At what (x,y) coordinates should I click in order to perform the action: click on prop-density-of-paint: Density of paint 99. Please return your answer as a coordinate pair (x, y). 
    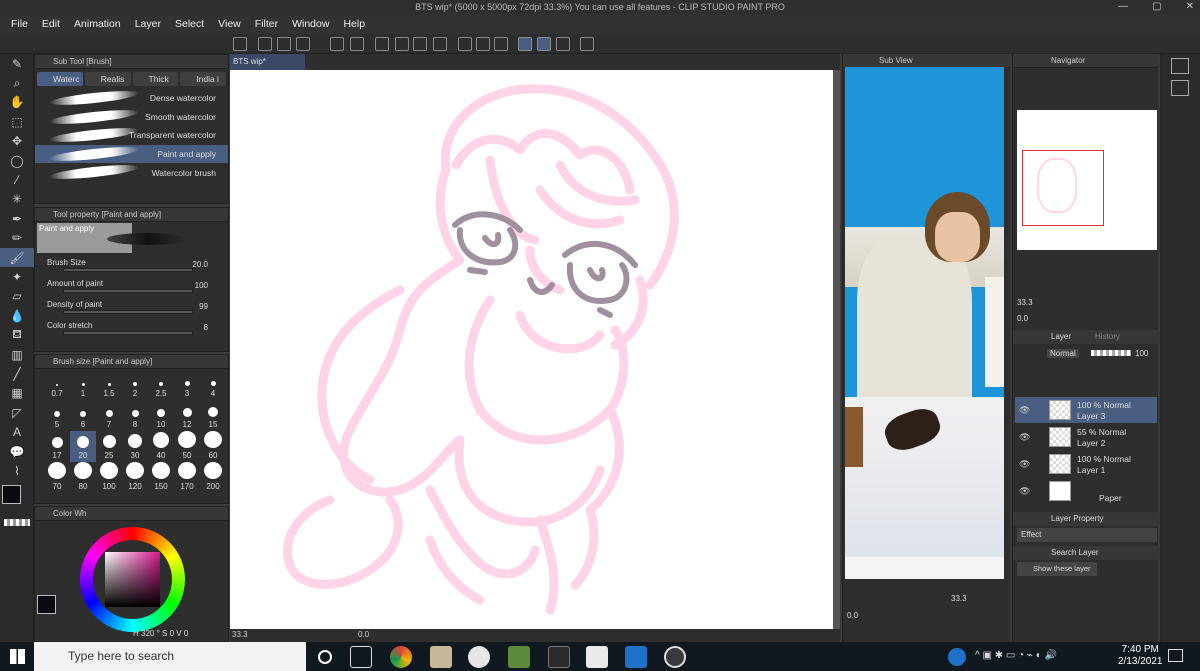
    Looking at the image, I should click on (131, 308).